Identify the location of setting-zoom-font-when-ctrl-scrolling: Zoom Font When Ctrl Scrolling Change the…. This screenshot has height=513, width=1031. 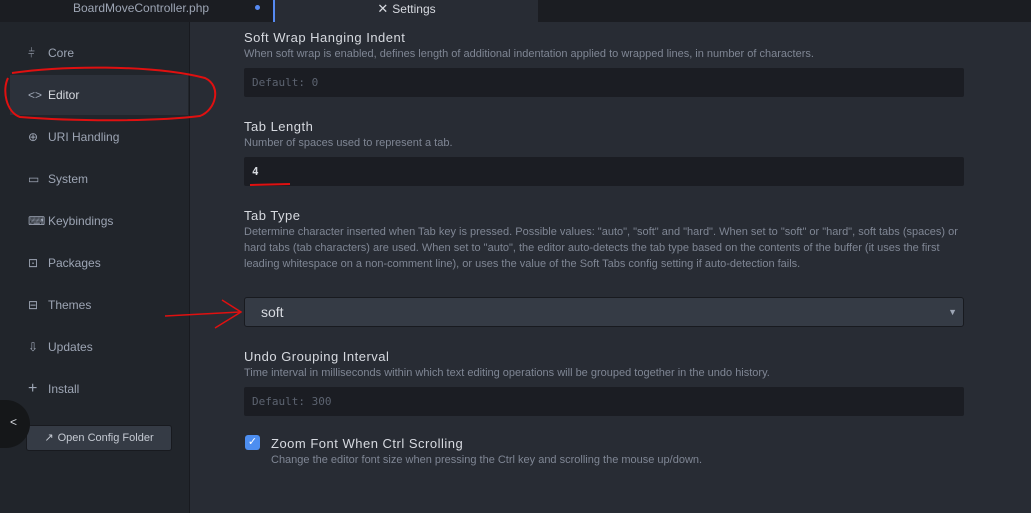
(621, 452).